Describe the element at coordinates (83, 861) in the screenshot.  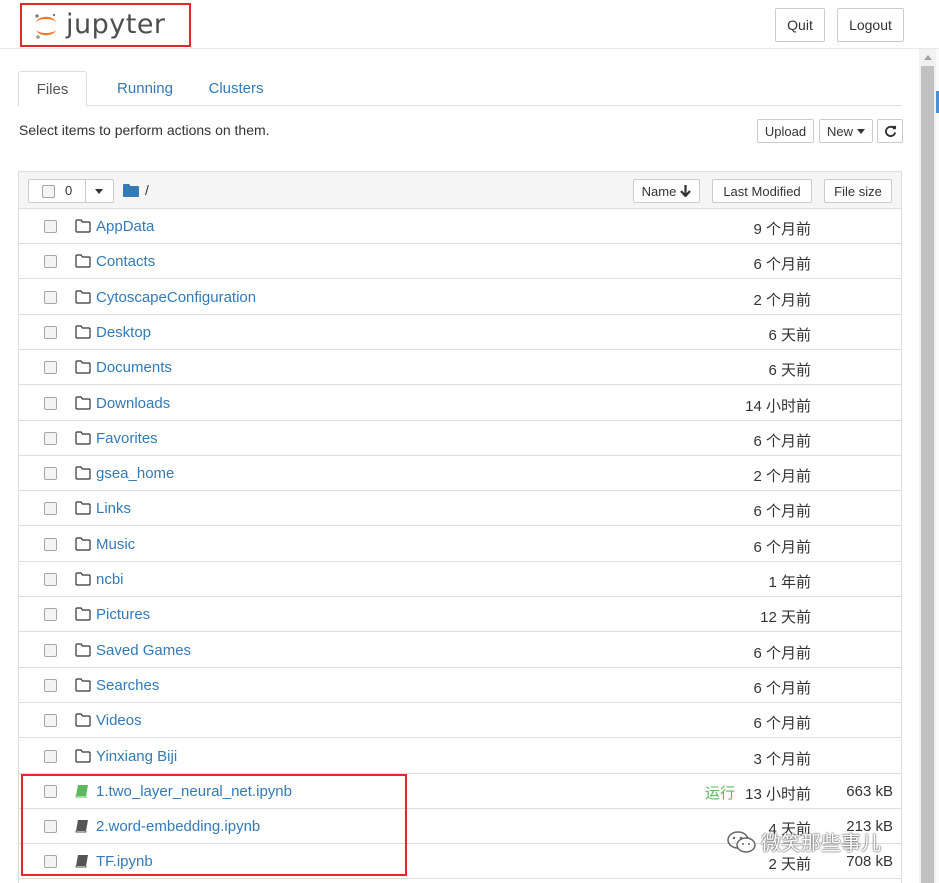
I see `notebook-icon` at that location.